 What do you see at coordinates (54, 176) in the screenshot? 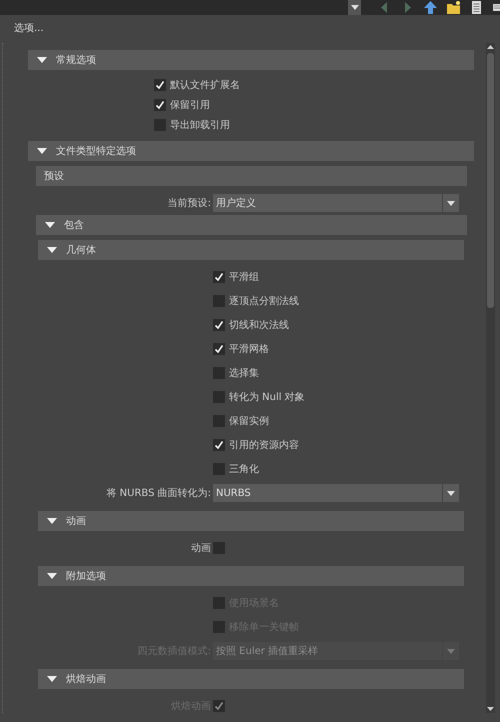
I see `section-title: 预设` at bounding box center [54, 176].